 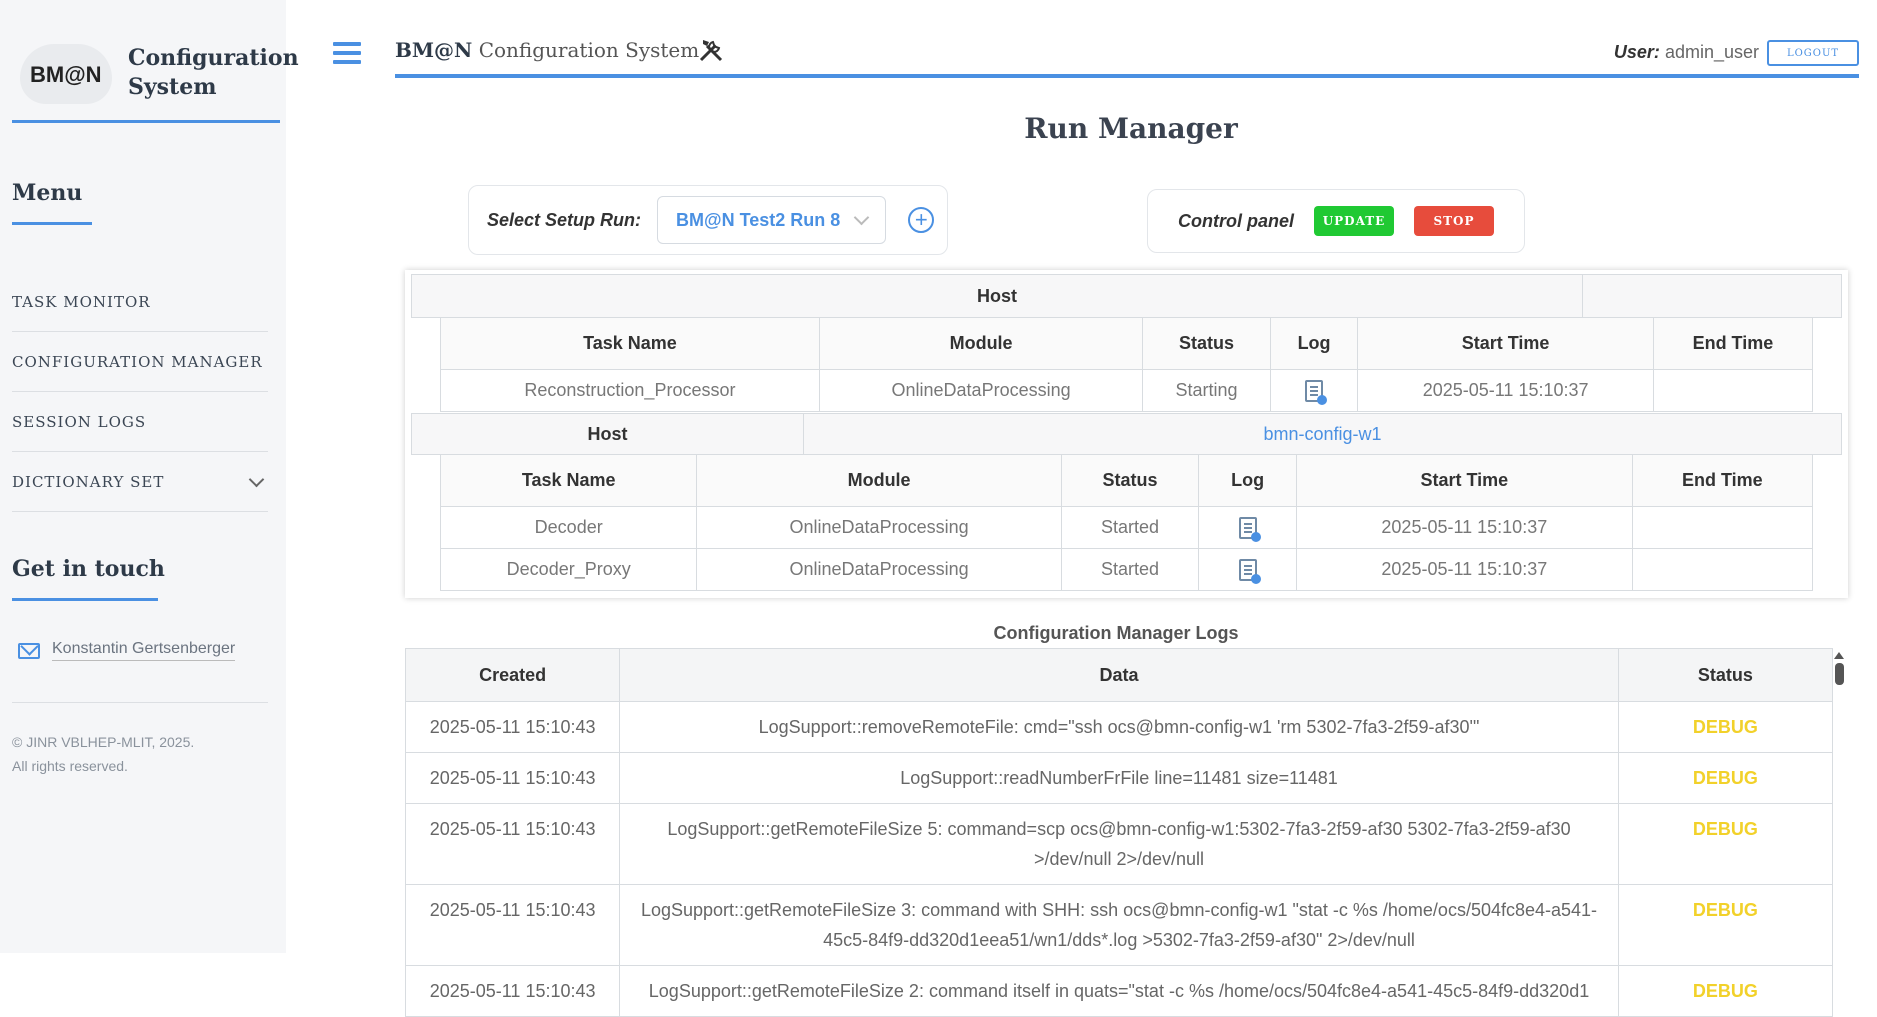 I want to click on sidebar-item-configuration-manager: CONFIGURATION MANAGER, so click(x=140, y=362).